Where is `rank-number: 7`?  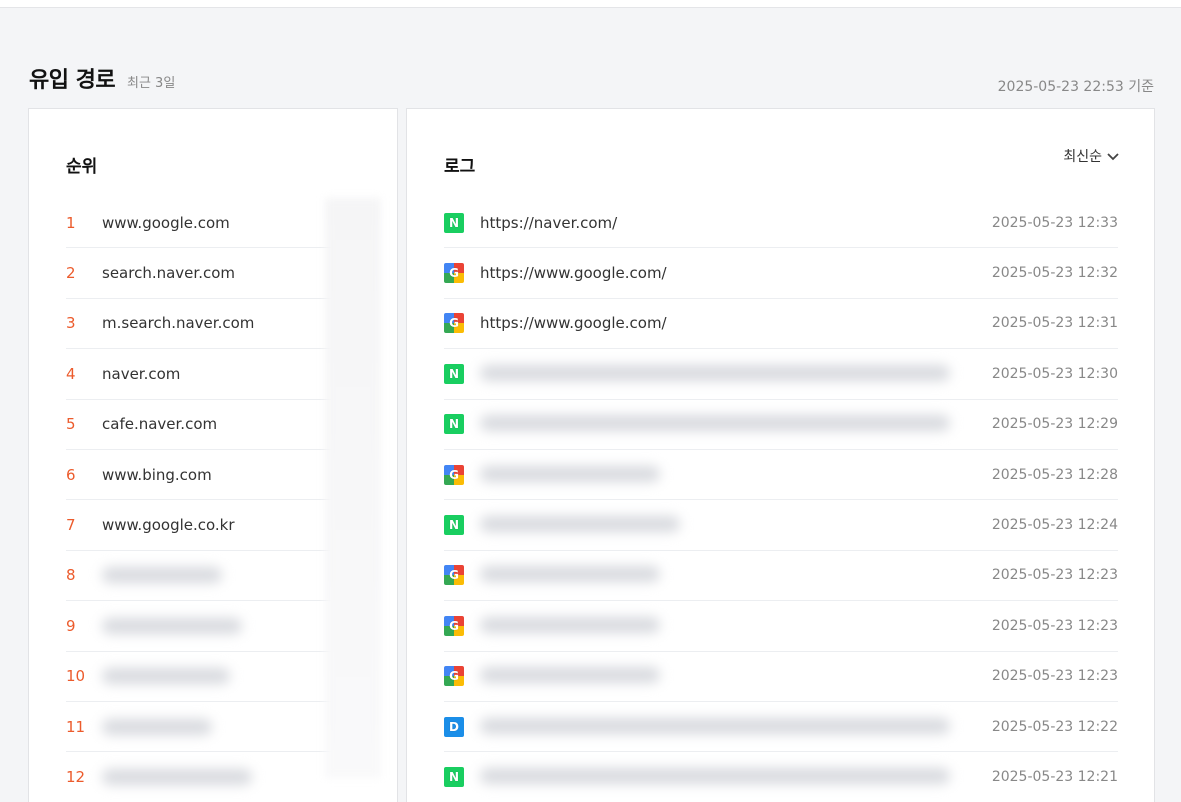 rank-number: 7 is located at coordinates (71, 525).